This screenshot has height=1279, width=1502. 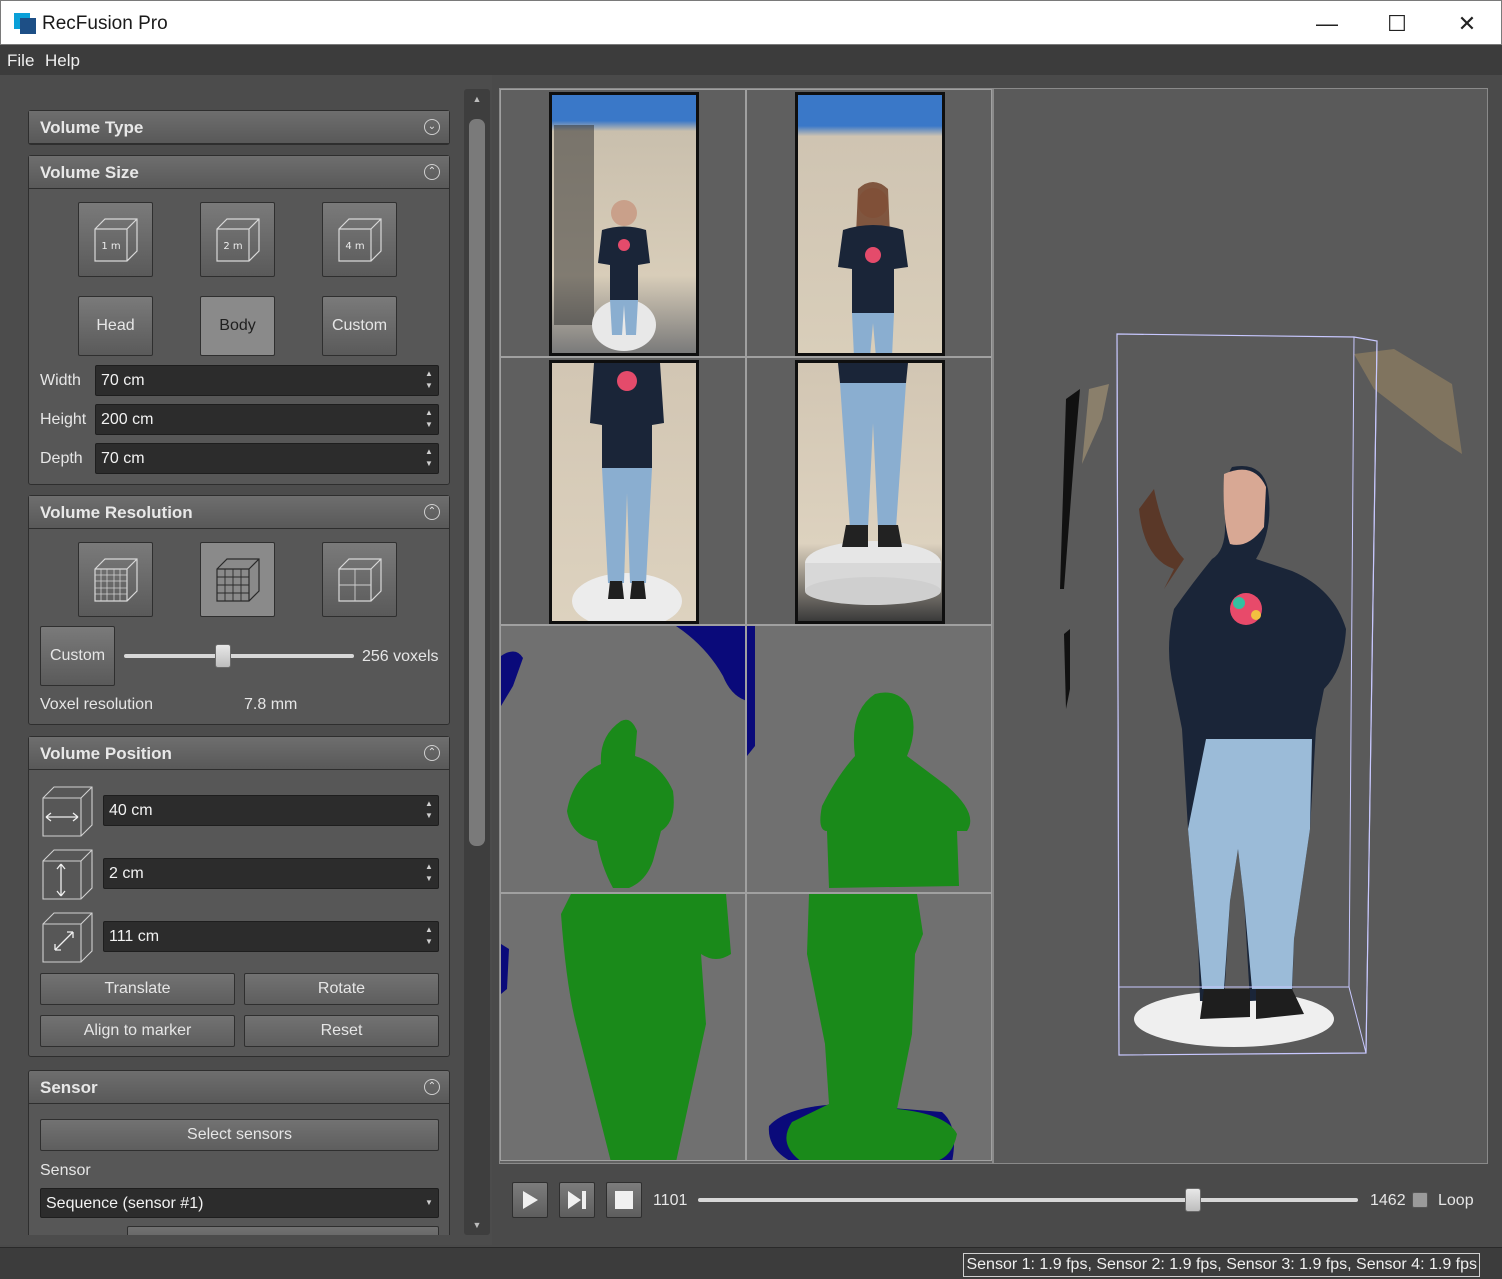 I want to click on sensor-settings-button, so click(x=283, y=1230).